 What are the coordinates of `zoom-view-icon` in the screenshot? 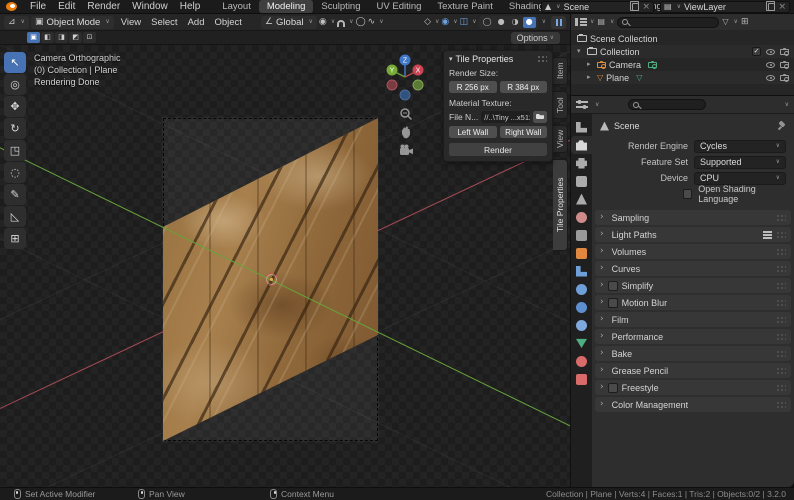 It's located at (406, 114).